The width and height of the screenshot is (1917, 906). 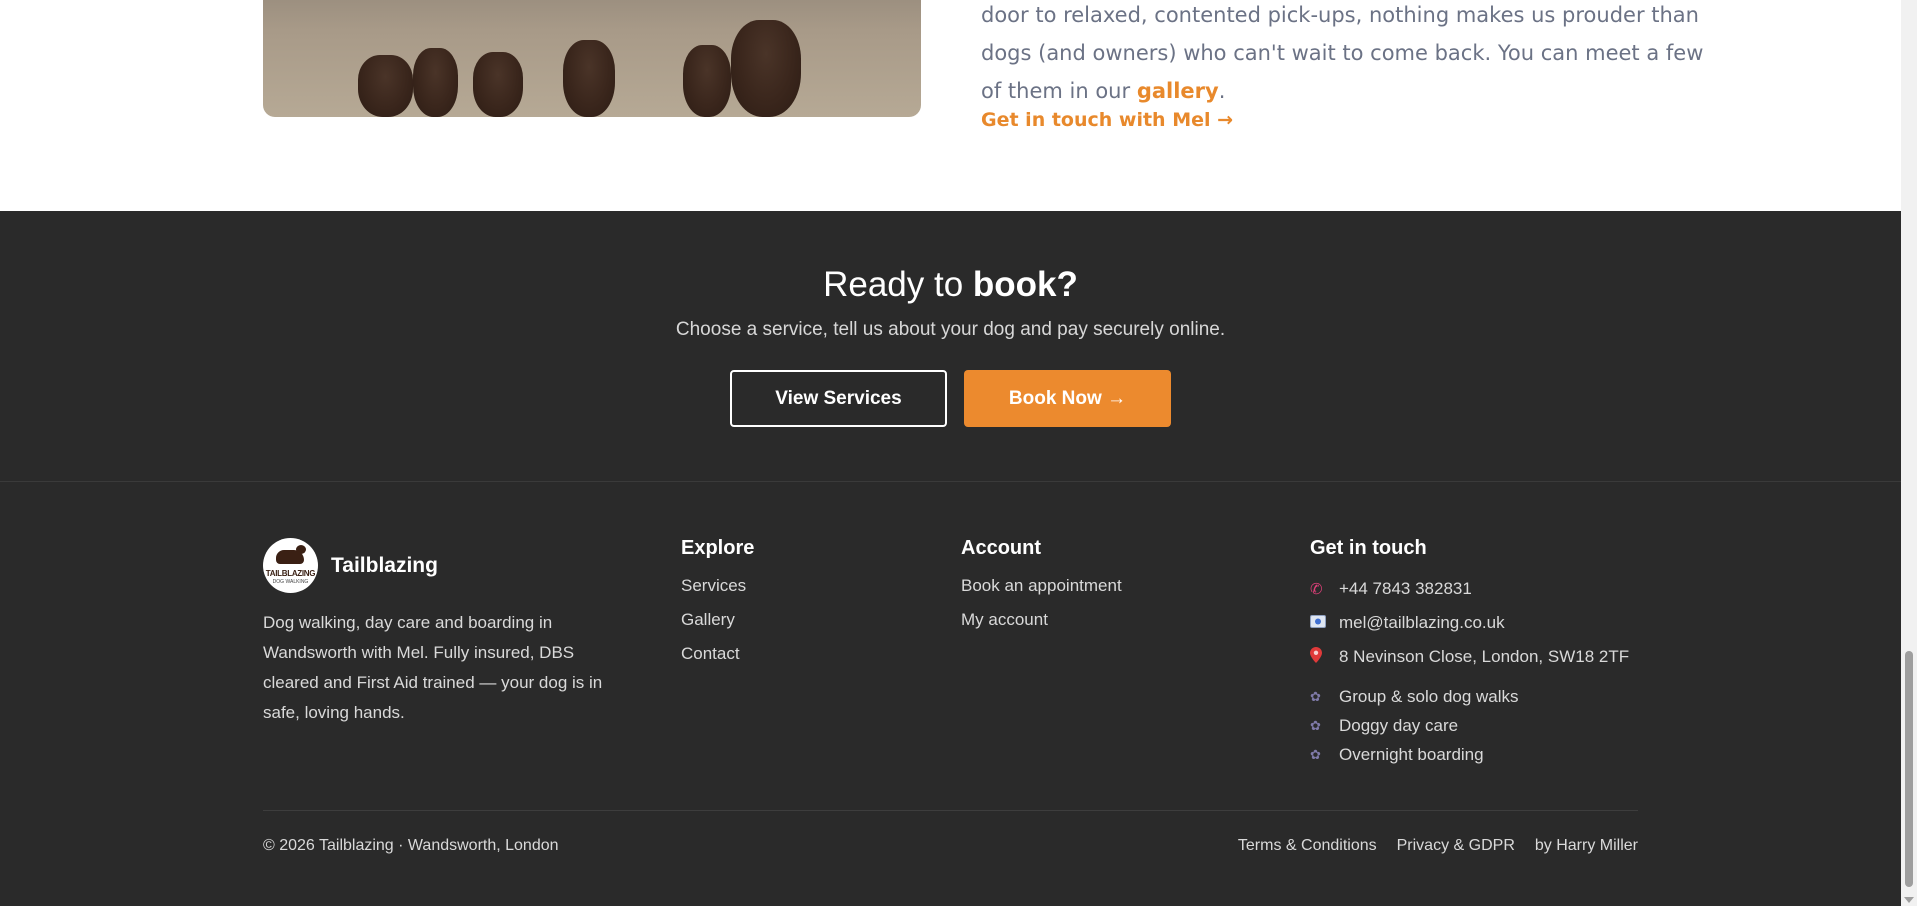 I want to click on service-item: ✿ Group & solo dog walks, so click(x=1469, y=696).